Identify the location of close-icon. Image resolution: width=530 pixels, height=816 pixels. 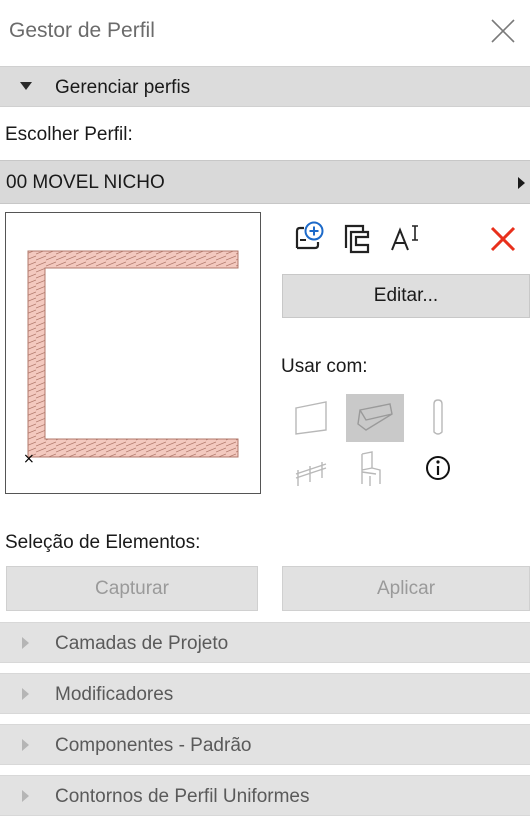
(503, 31).